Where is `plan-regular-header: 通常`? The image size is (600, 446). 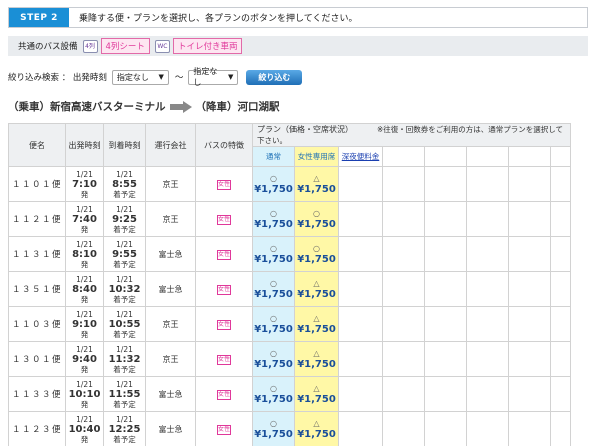
plan-regular-header: 通常 is located at coordinates (273, 156).